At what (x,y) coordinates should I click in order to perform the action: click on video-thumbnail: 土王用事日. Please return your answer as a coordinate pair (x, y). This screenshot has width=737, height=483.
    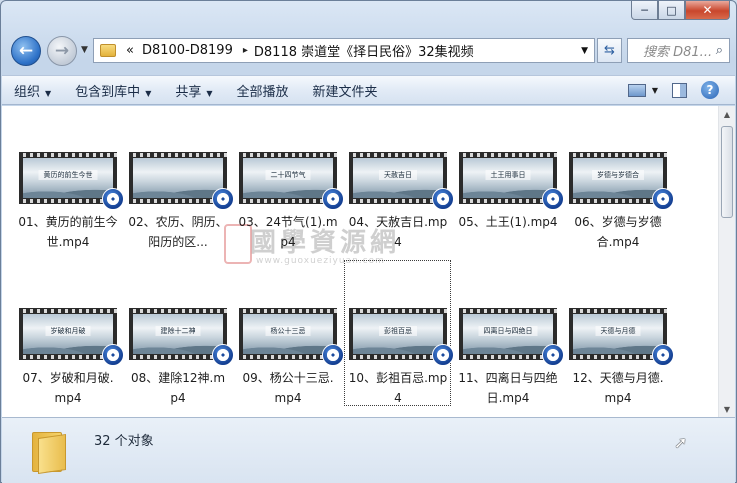
    Looking at the image, I should click on (511, 181).